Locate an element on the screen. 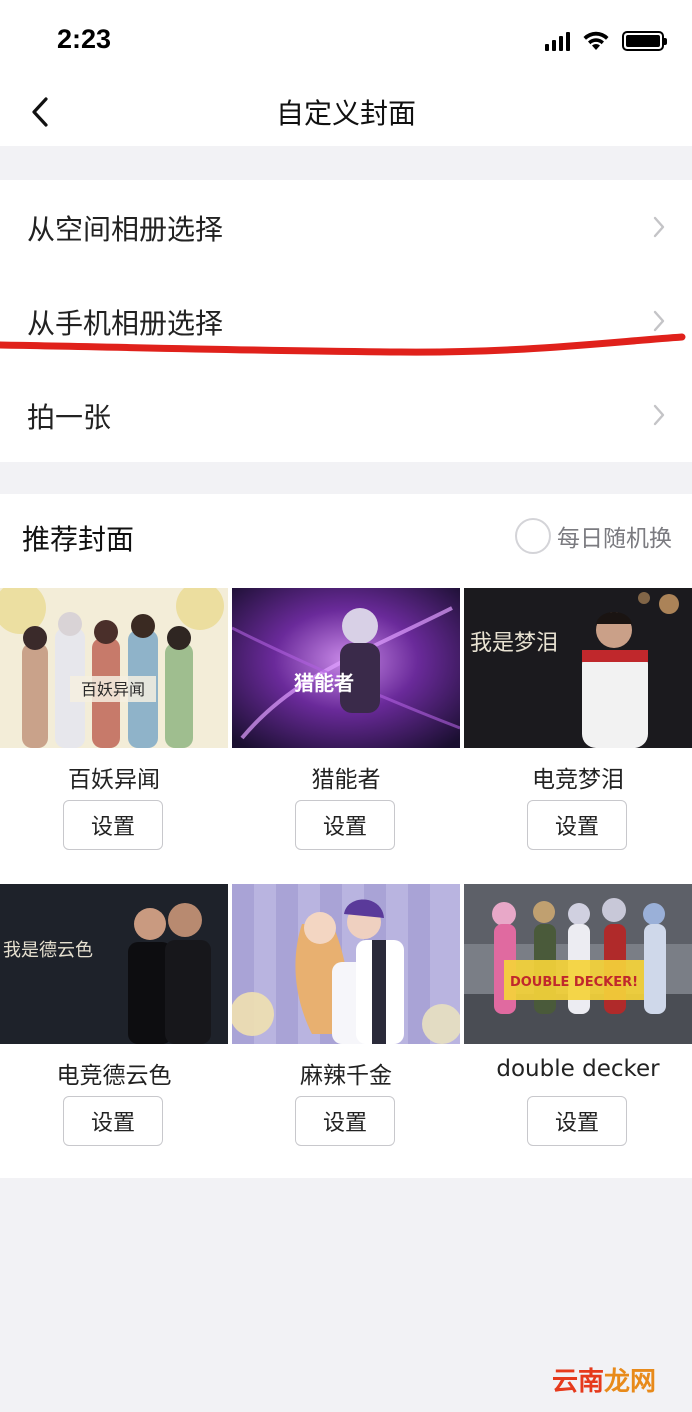 Image resolution: width=692 pixels, height=1412 pixels. menu-item-space-album: 从空间相册选择 is located at coordinates (346, 227).